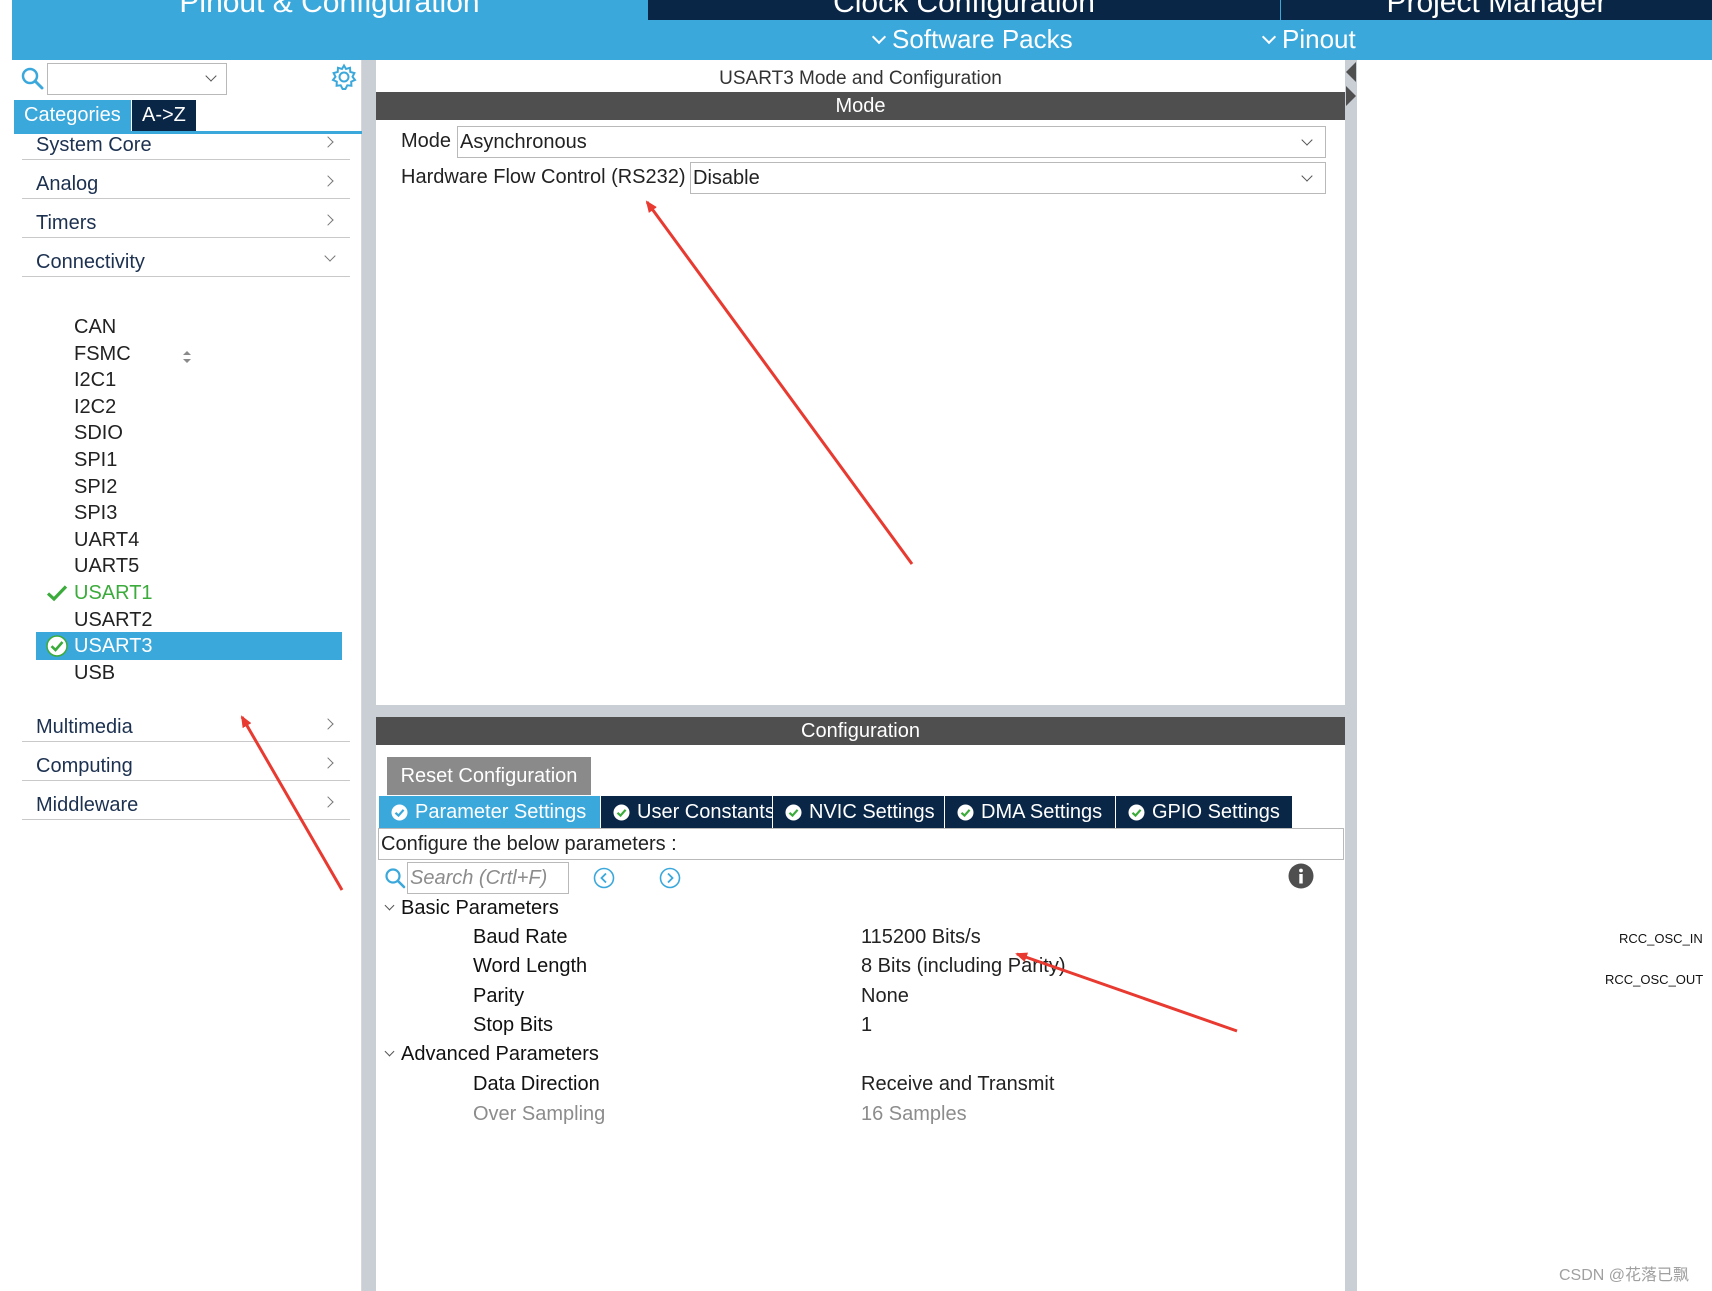 The height and width of the screenshot is (1291, 1712). I want to click on pin-label-osc-in: RCC_OSC_IN, so click(1661, 938).